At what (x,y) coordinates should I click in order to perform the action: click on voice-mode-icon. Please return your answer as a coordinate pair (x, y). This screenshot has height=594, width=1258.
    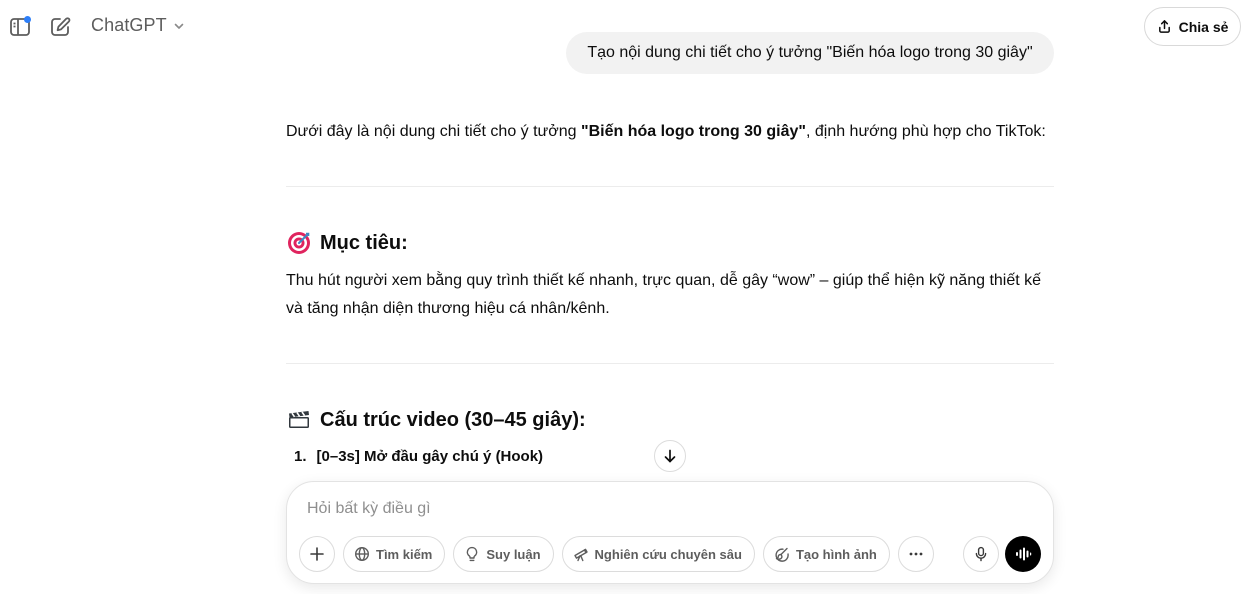
    Looking at the image, I should click on (1024, 554).